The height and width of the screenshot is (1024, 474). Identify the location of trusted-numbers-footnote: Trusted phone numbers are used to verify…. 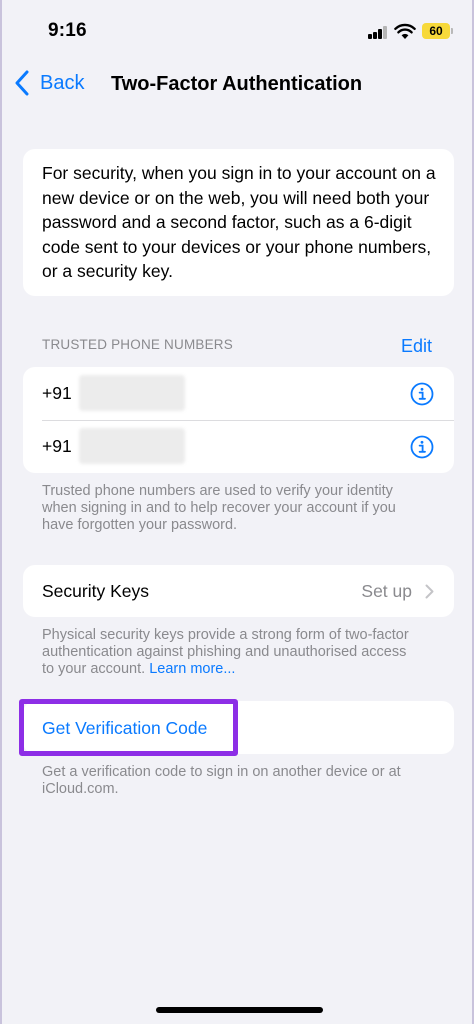
(219, 508).